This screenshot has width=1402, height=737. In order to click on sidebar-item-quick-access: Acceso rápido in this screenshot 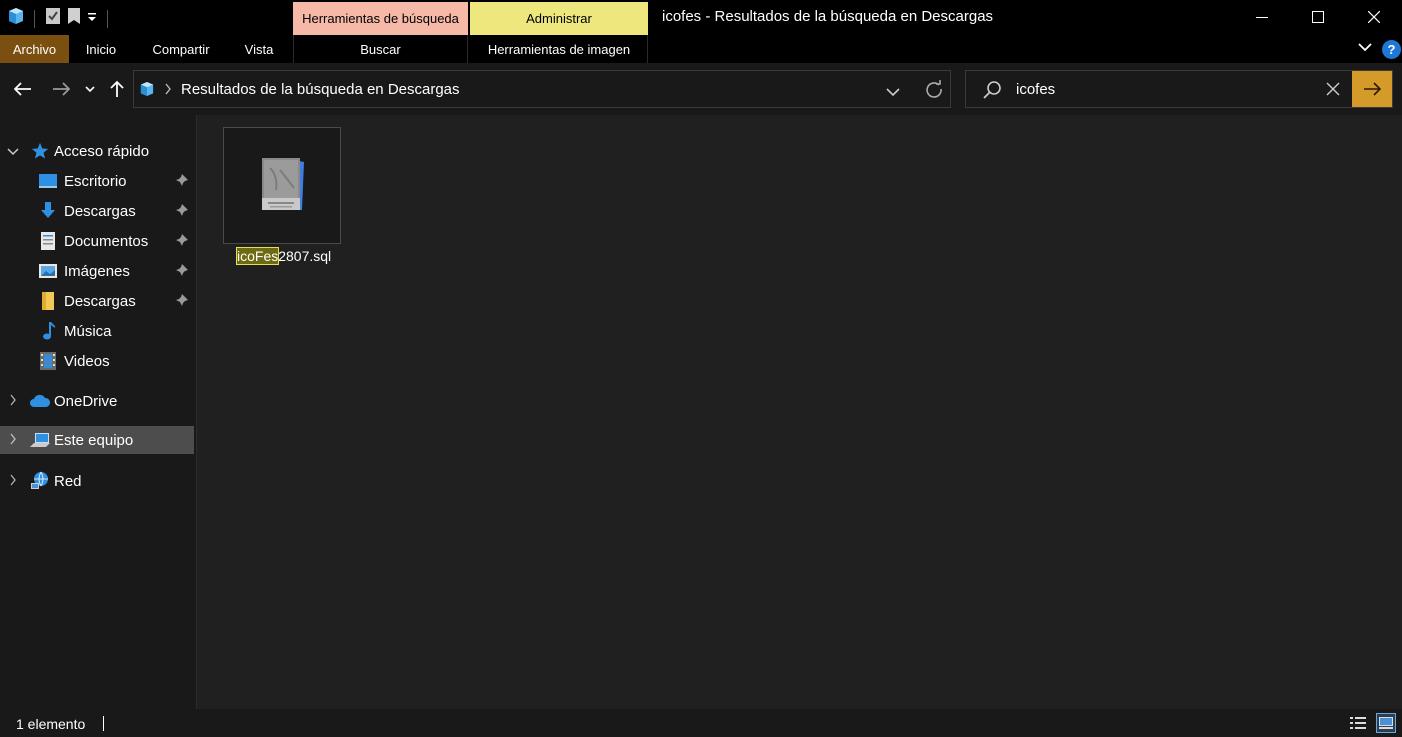, I will do `click(97, 151)`.